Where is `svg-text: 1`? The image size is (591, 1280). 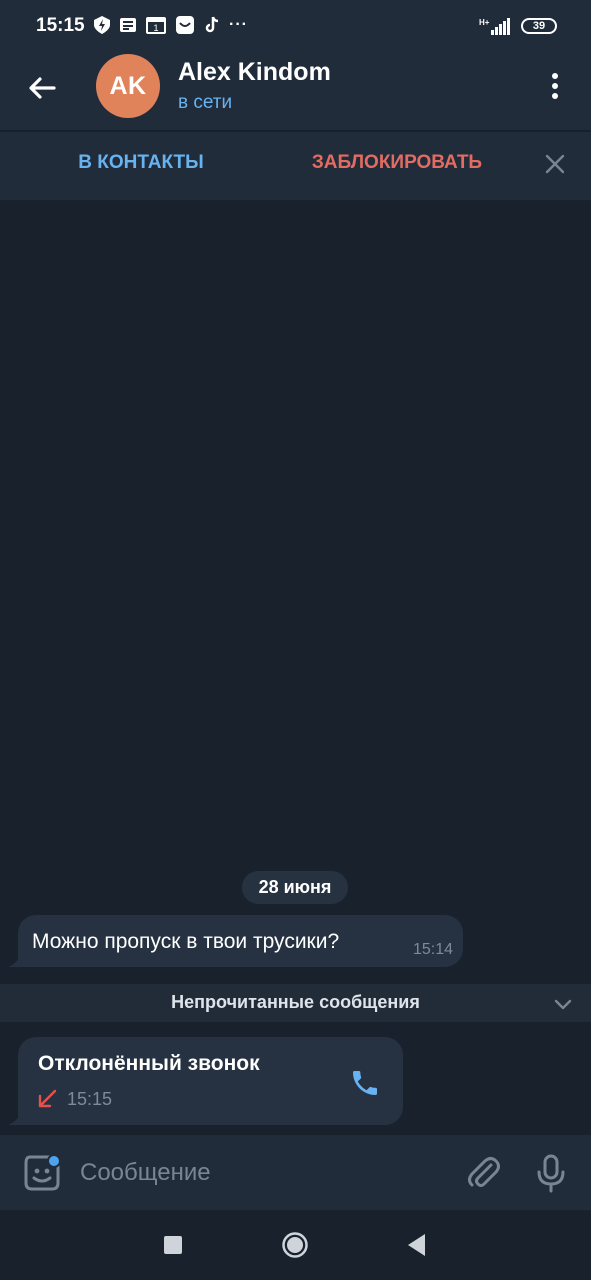
svg-text: 1 is located at coordinates (155, 28).